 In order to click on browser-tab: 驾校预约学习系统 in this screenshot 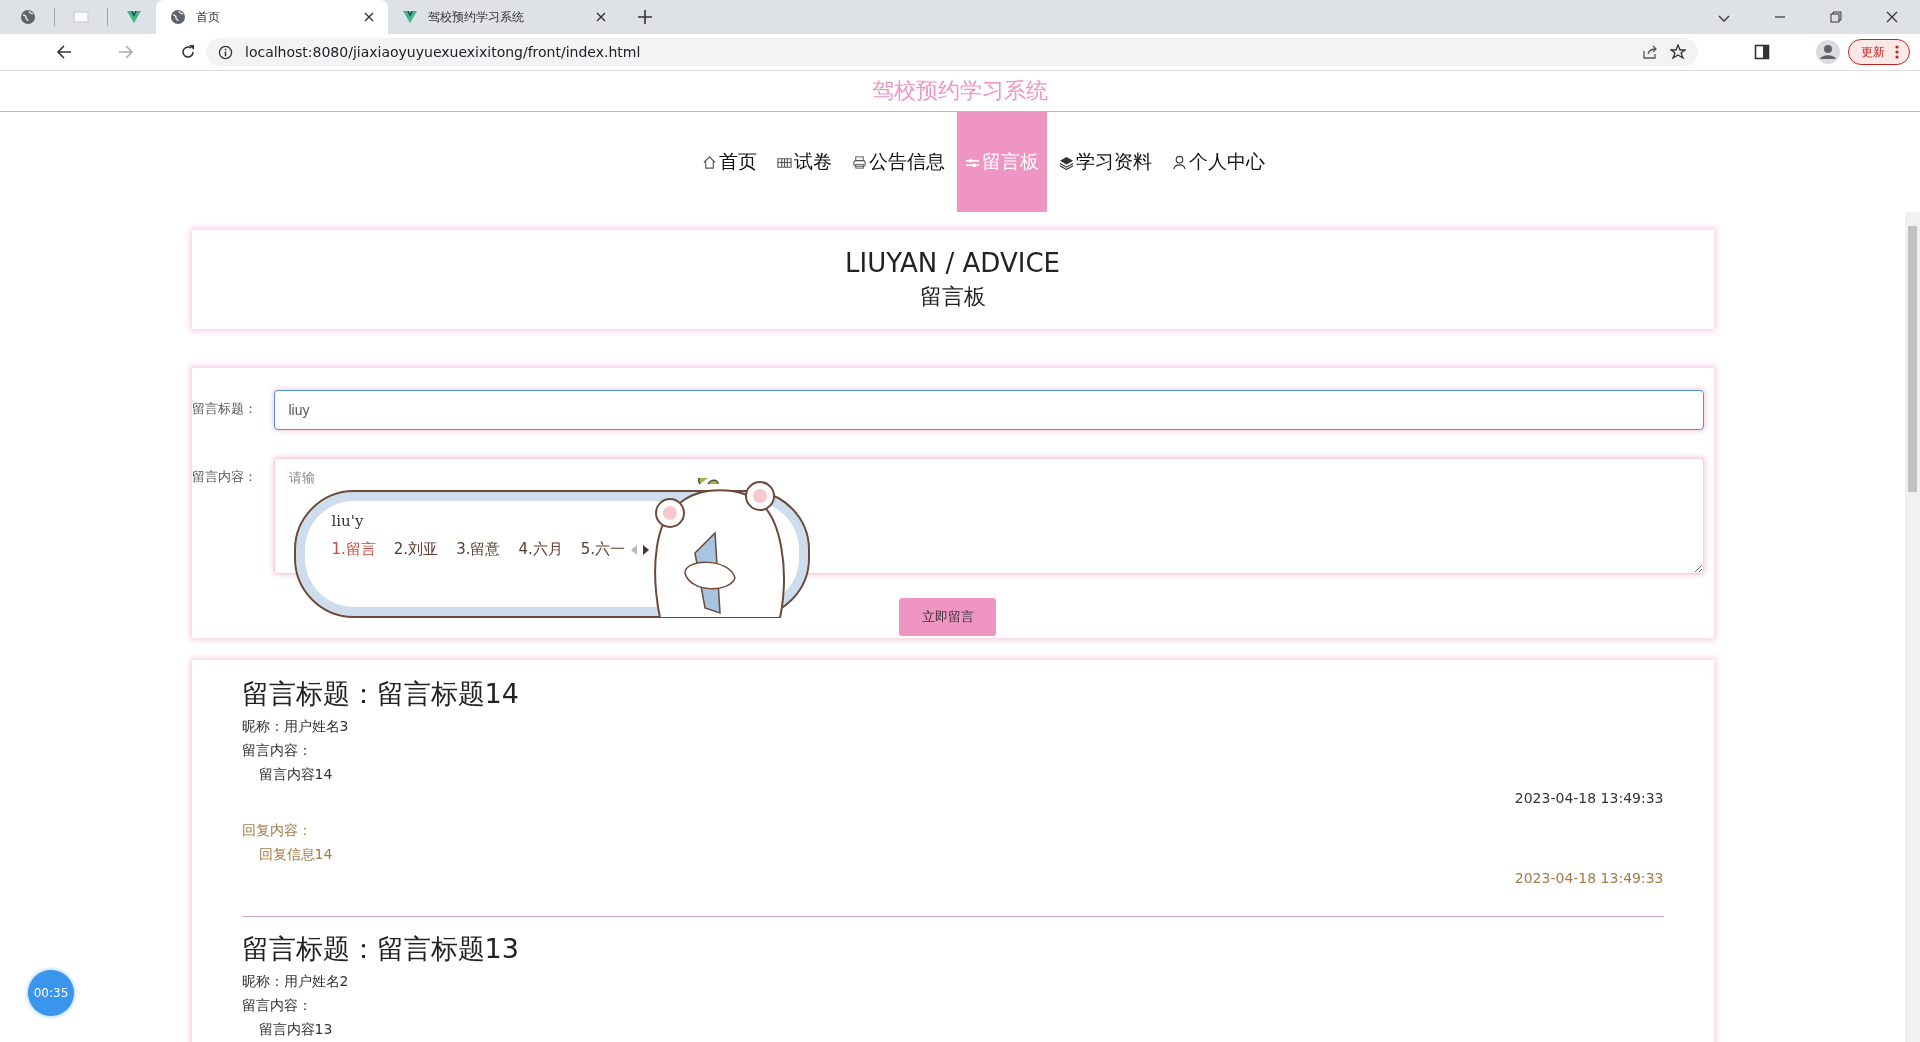, I will do `click(504, 17)`.